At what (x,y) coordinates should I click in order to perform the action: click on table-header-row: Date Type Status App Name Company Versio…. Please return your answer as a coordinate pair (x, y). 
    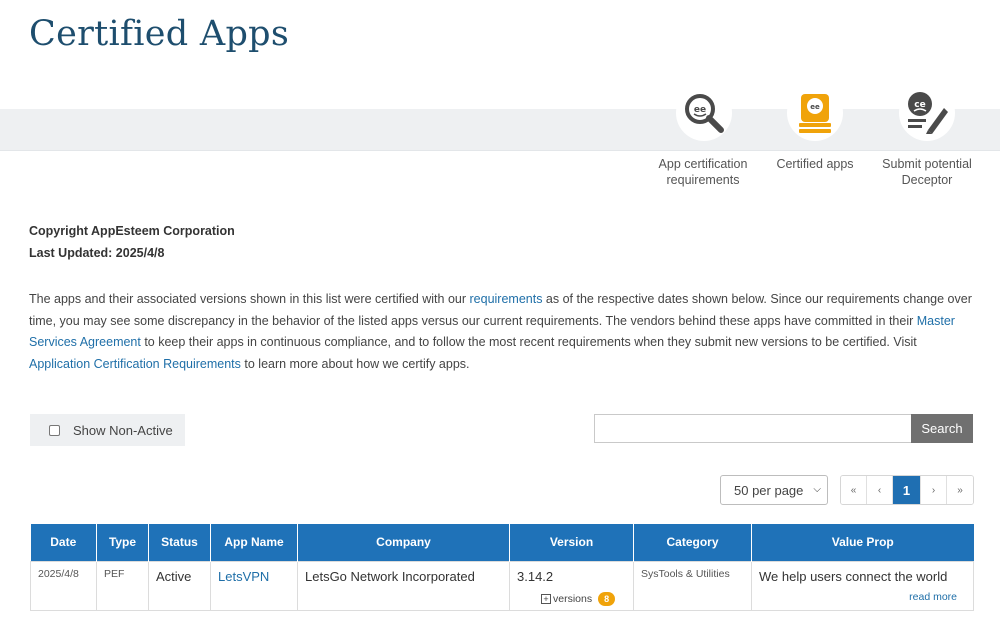
    Looking at the image, I should click on (502, 542).